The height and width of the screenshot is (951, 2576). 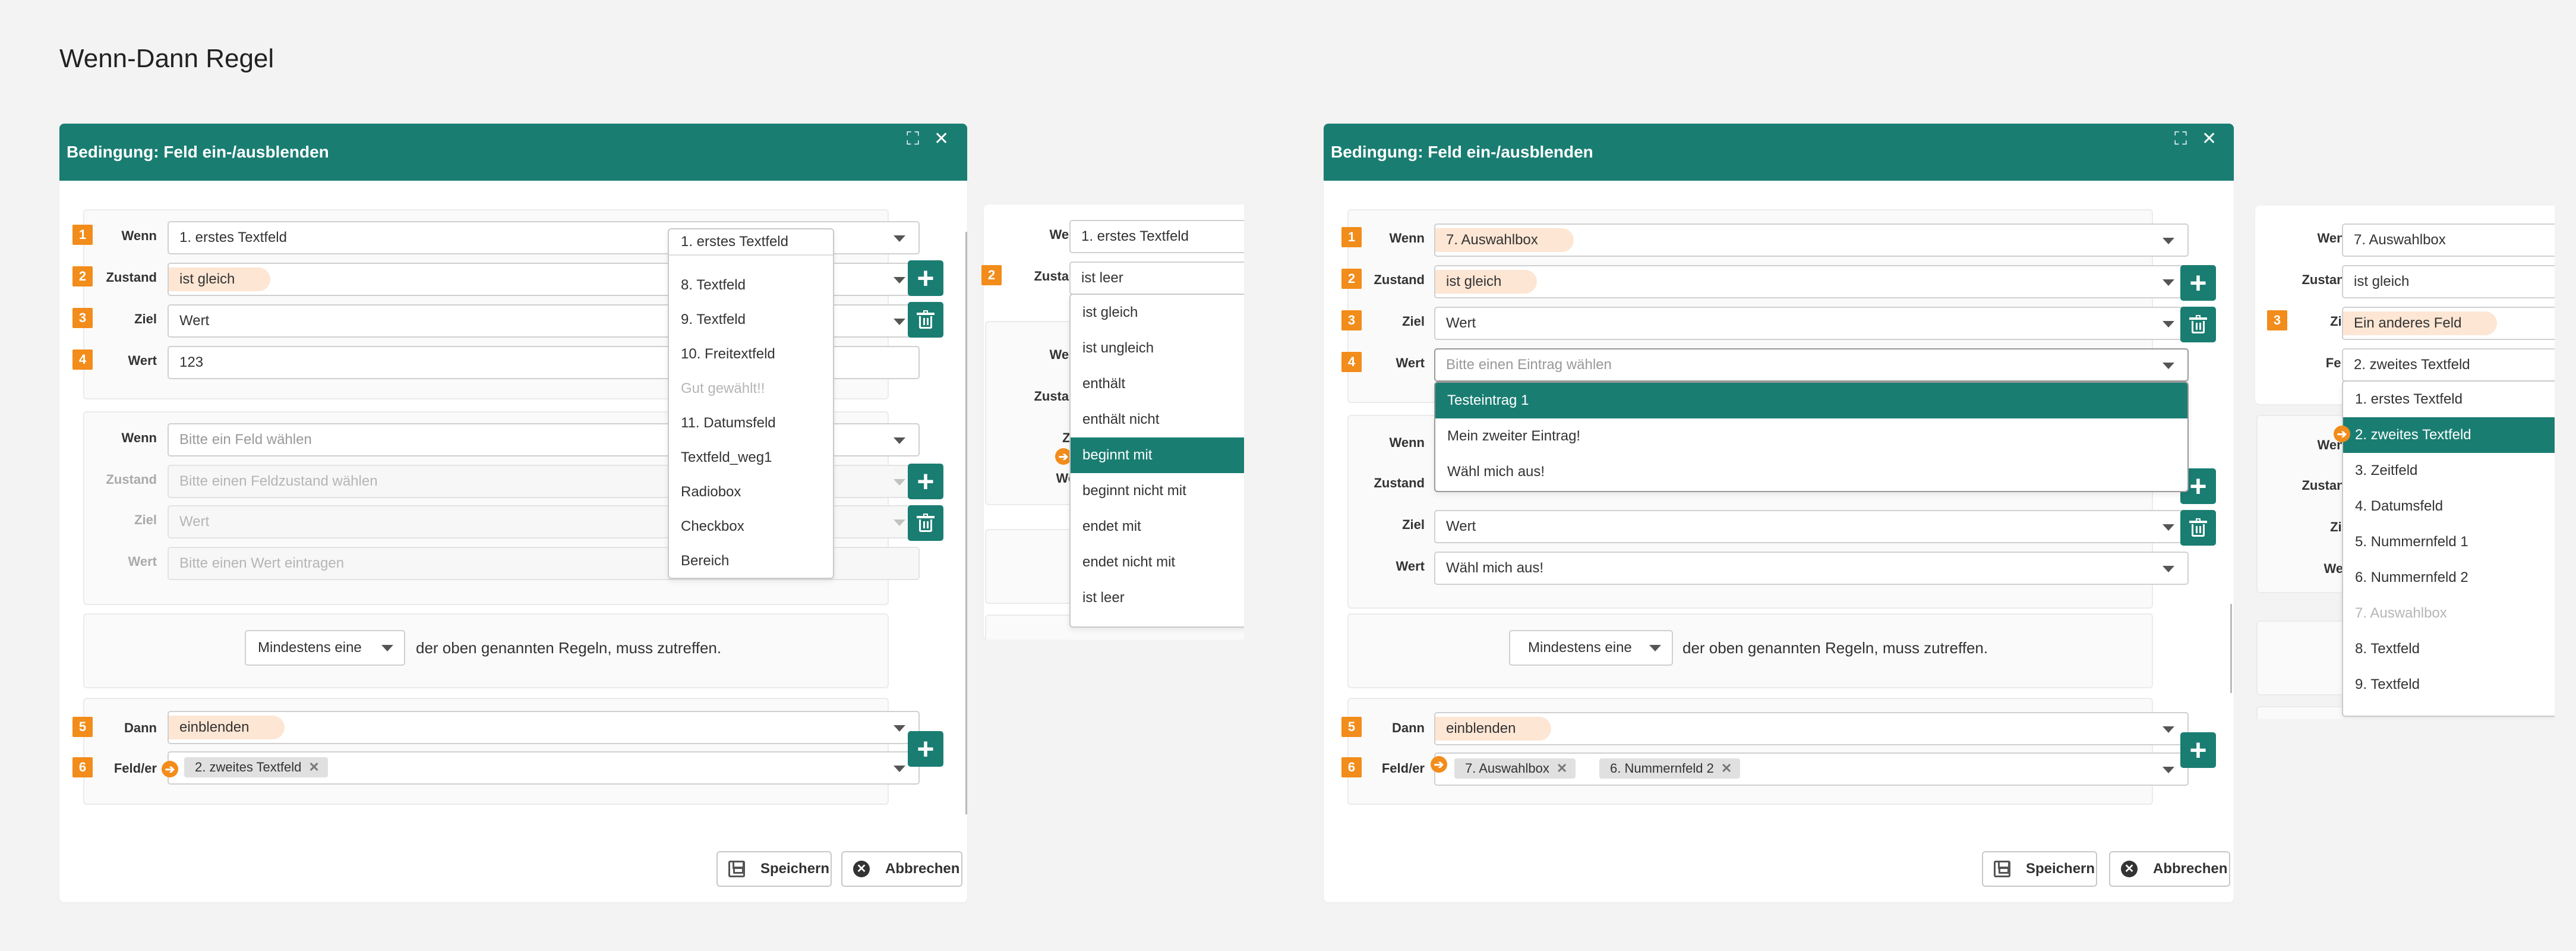 What do you see at coordinates (1662, 768) in the screenshot?
I see `field-tag-label: 6. Nummernfeld 2` at bounding box center [1662, 768].